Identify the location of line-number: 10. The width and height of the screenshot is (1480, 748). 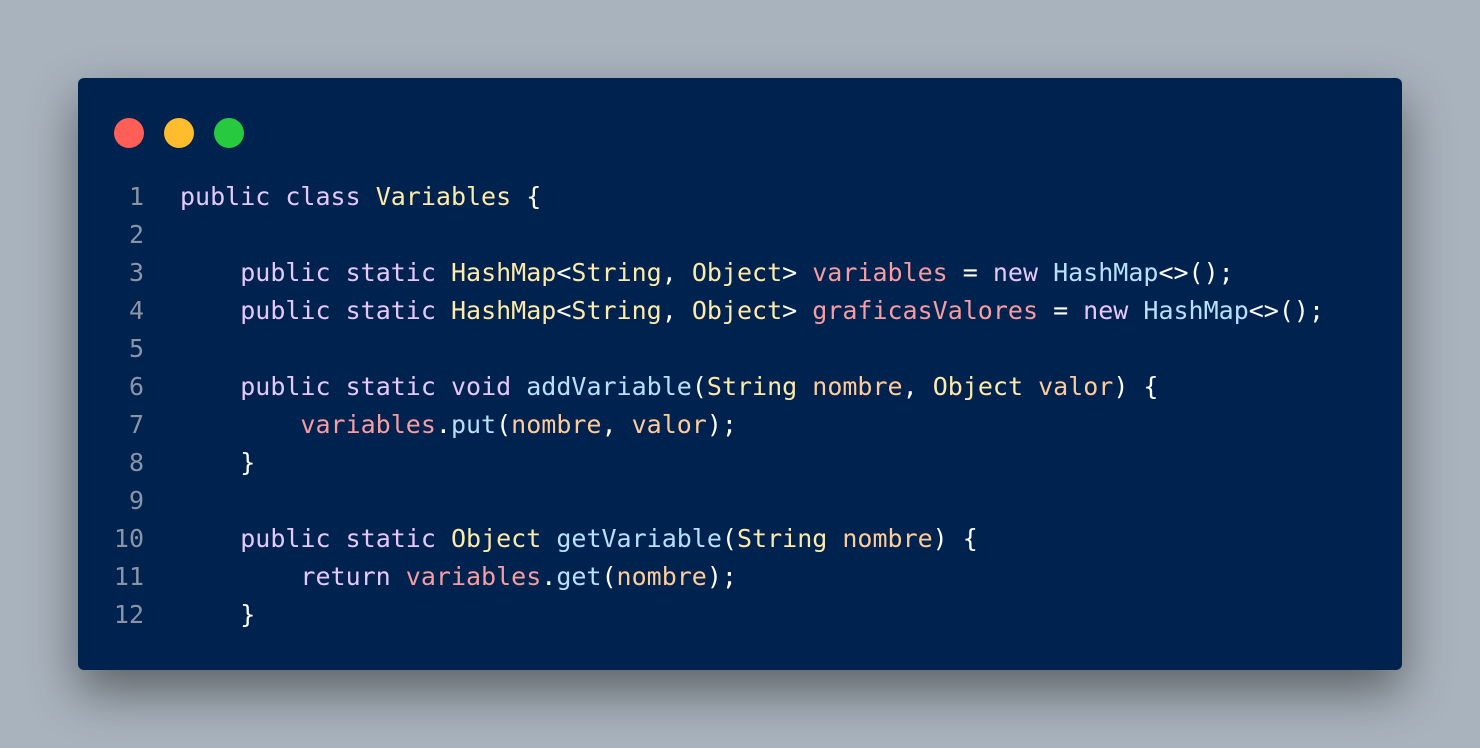
(128, 538).